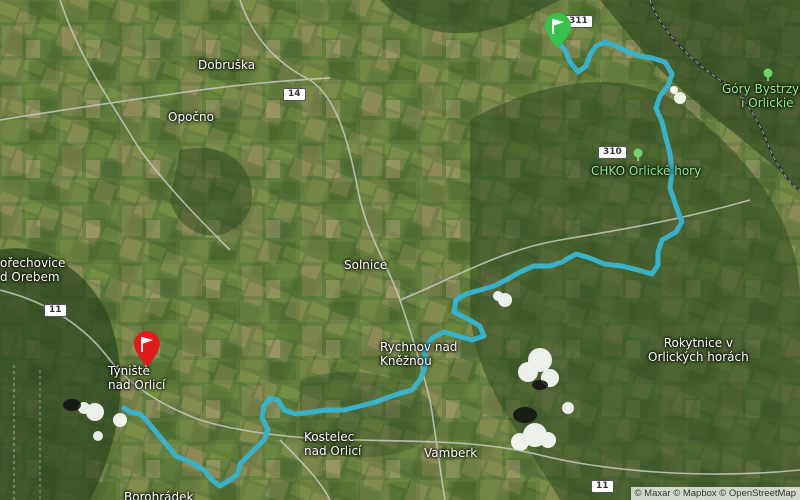 The width and height of the screenshot is (800, 500). I want to click on place-opocno: Opočno, so click(191, 117).